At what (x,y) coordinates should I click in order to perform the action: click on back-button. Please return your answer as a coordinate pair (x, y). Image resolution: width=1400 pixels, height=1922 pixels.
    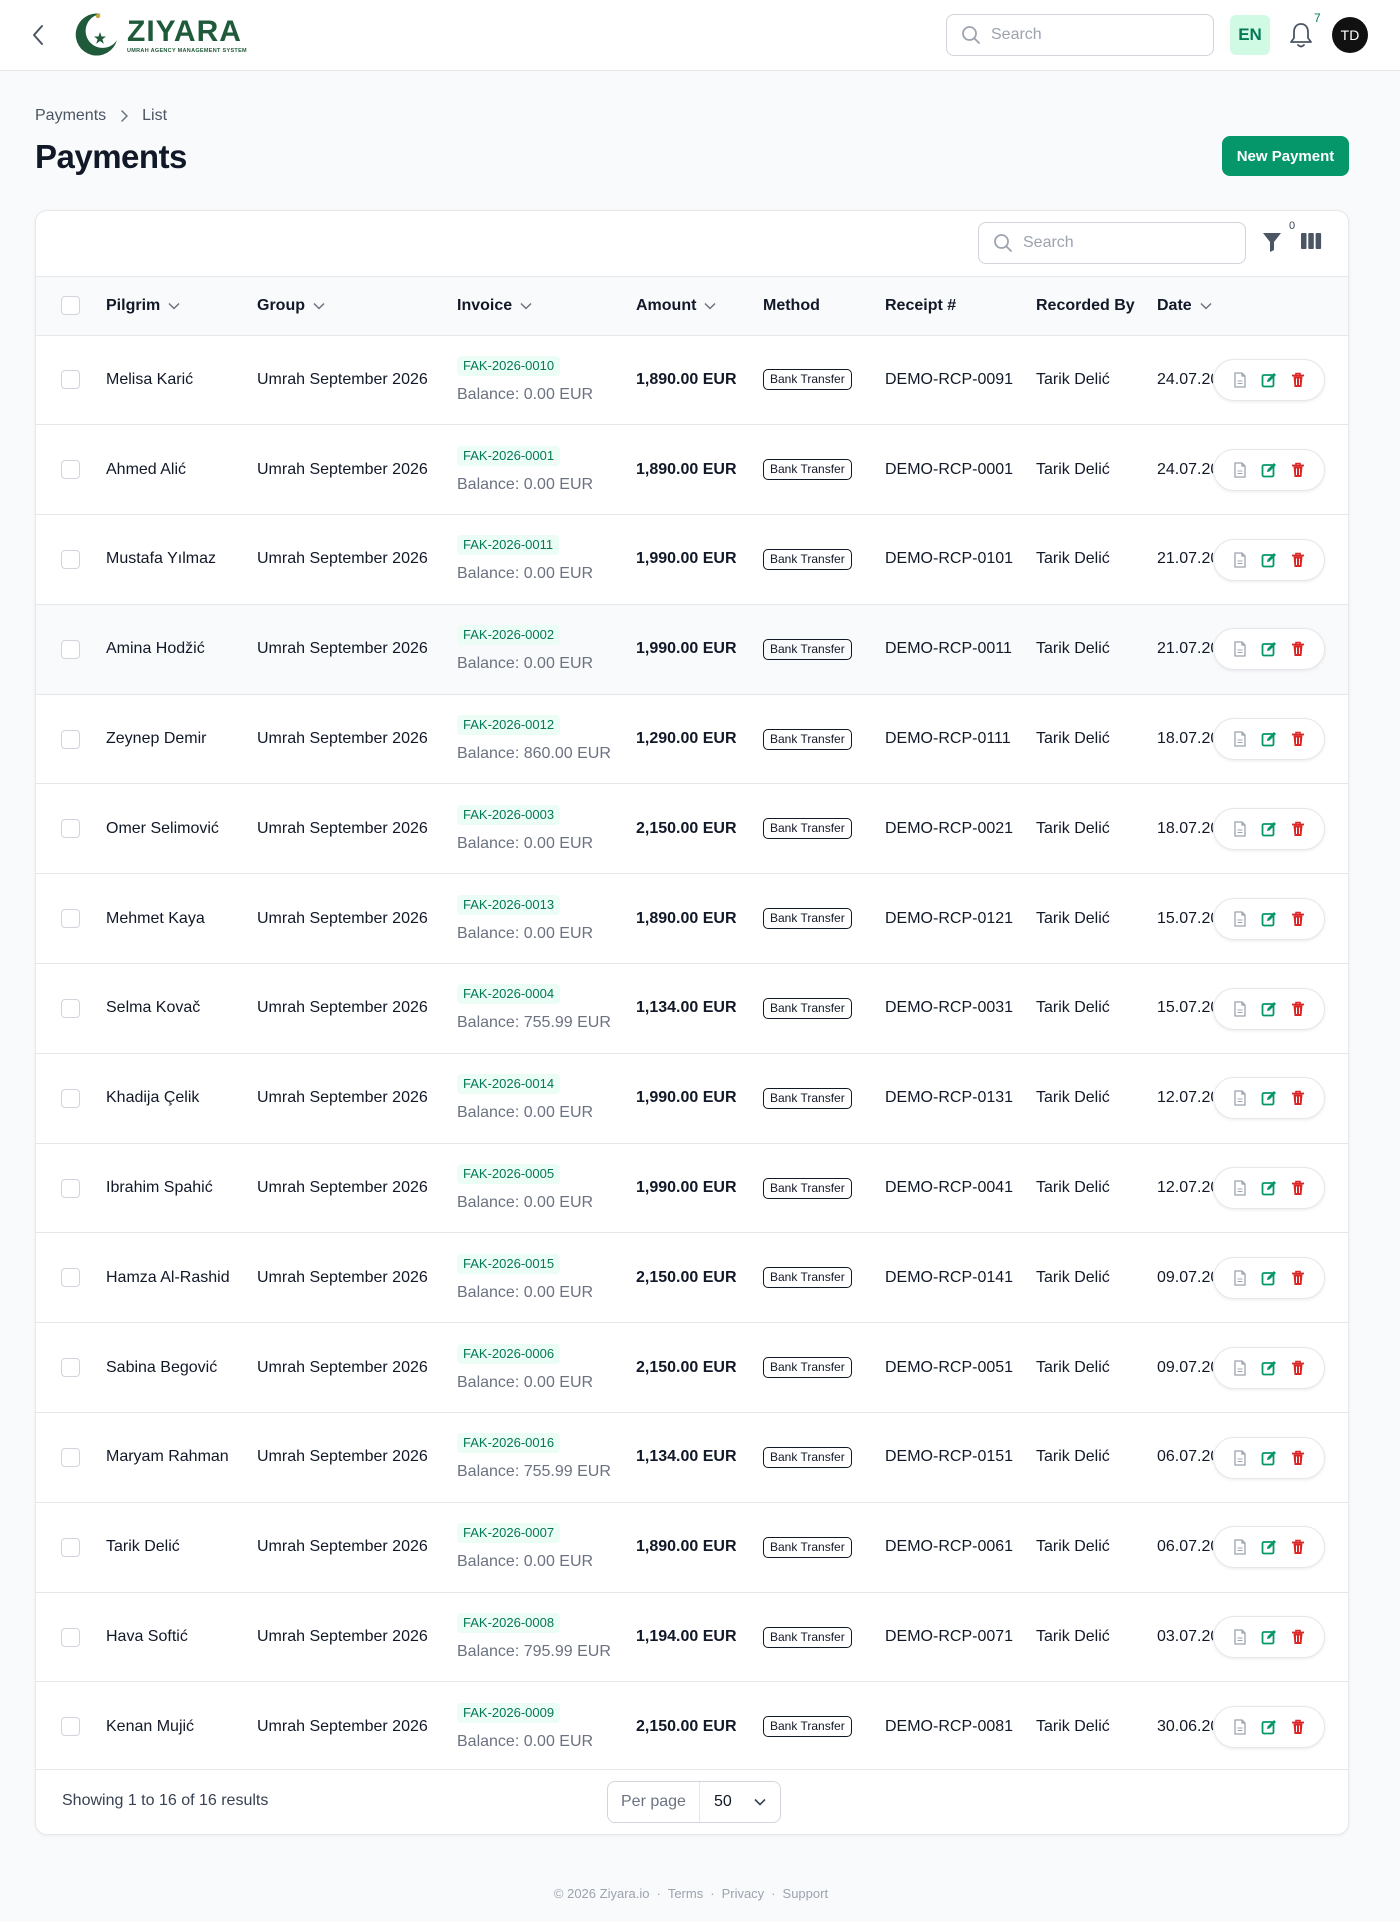
    Looking at the image, I should click on (38, 35).